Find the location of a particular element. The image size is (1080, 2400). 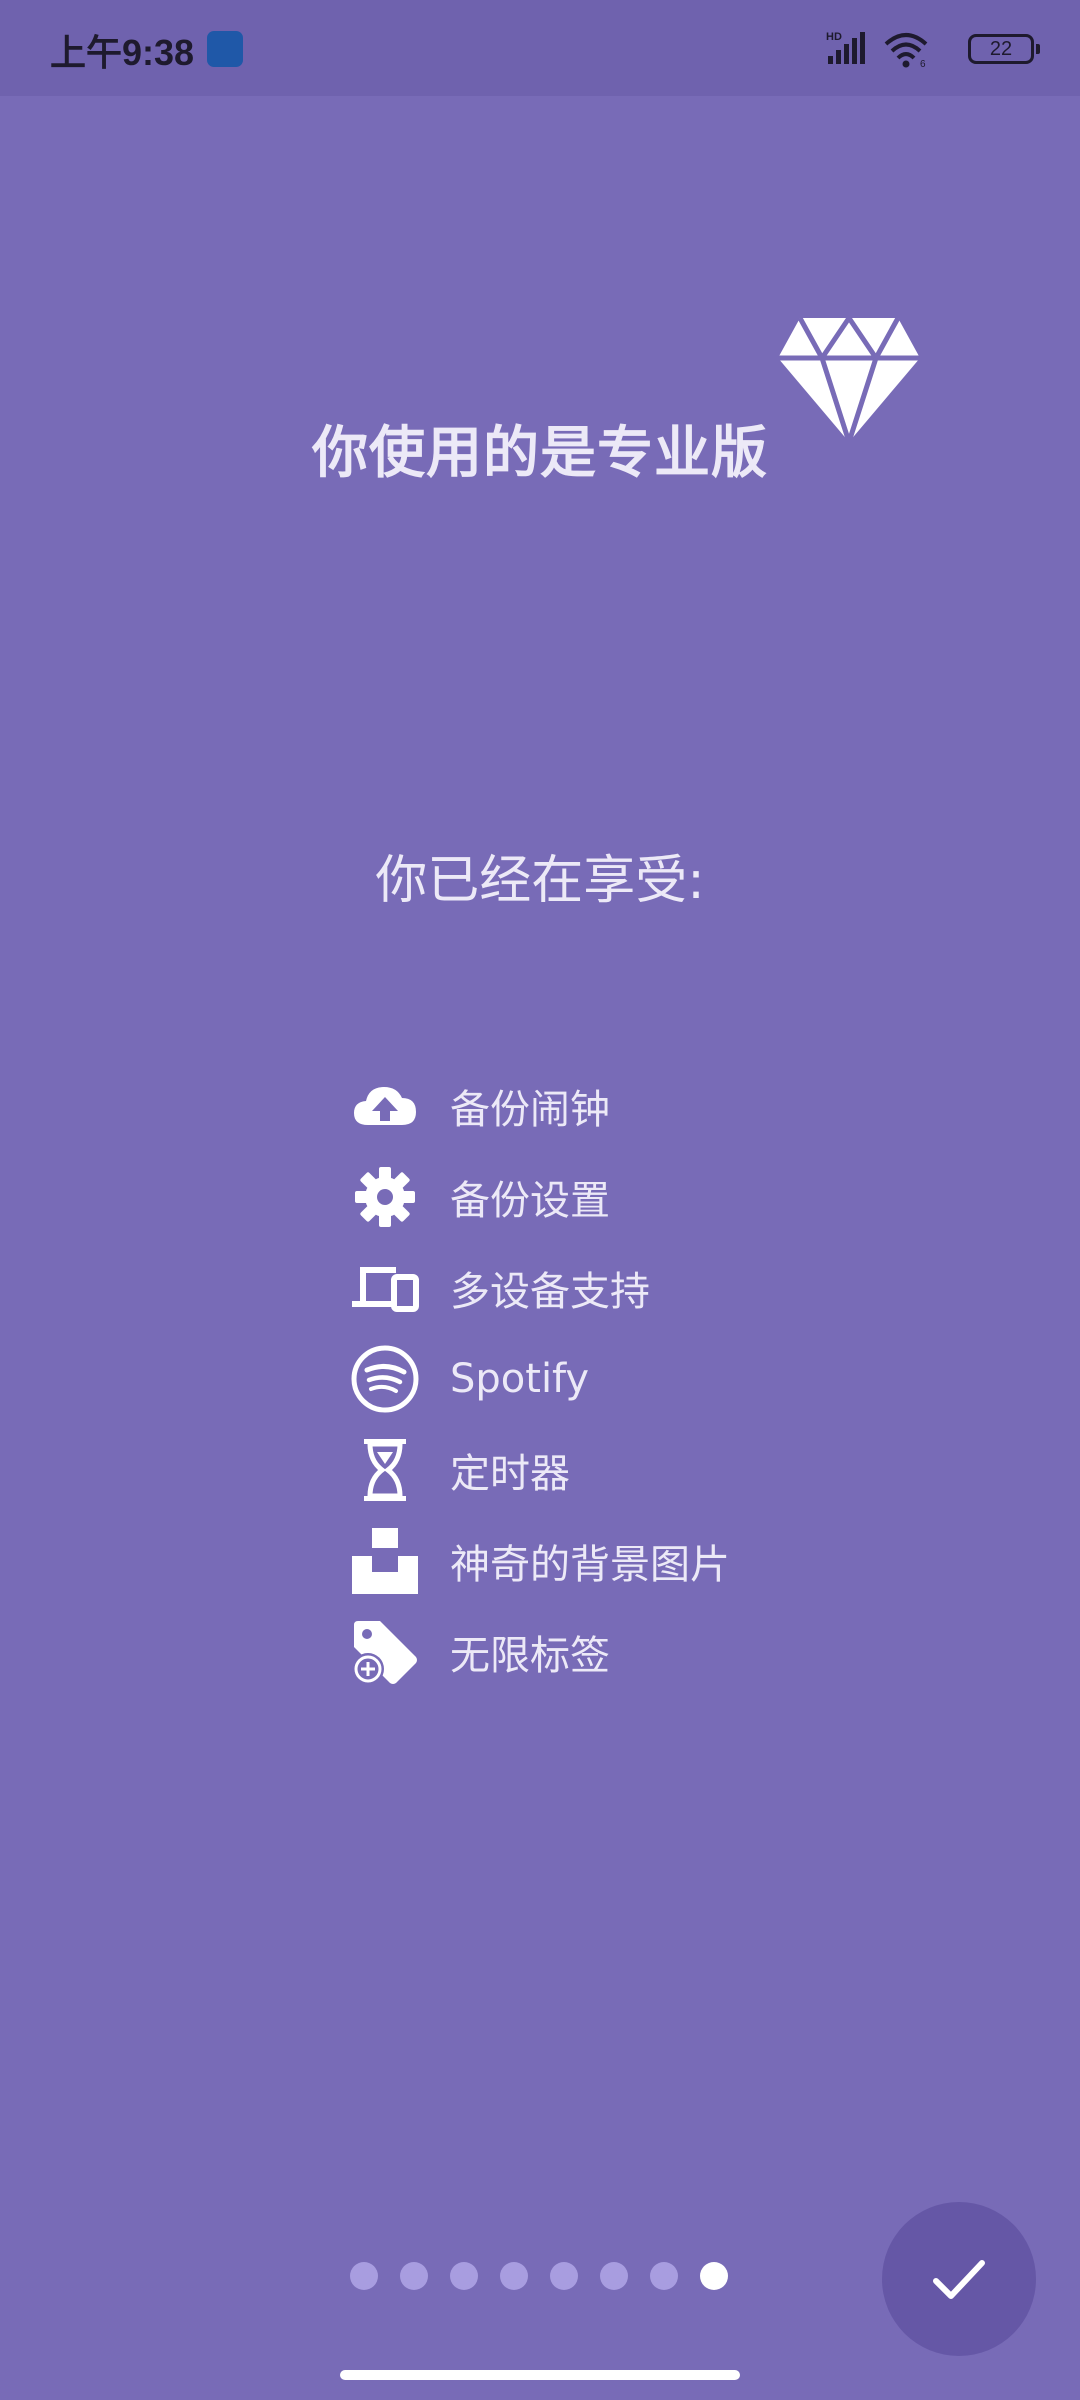

wifi-icon: 6 is located at coordinates (906, 50).